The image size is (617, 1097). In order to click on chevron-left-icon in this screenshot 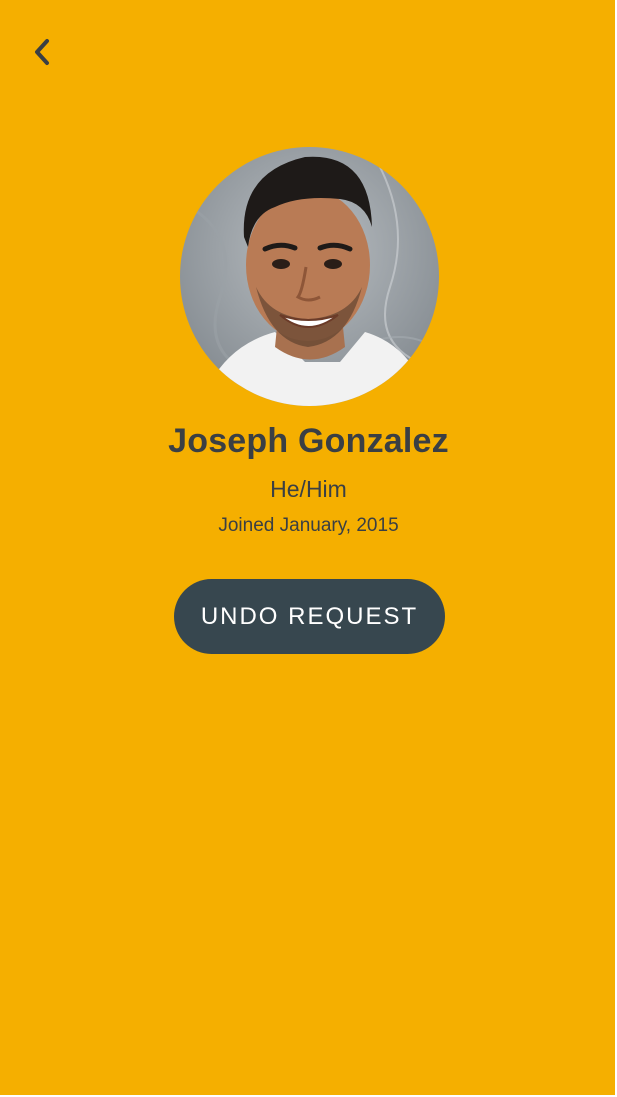, I will do `click(42, 52)`.